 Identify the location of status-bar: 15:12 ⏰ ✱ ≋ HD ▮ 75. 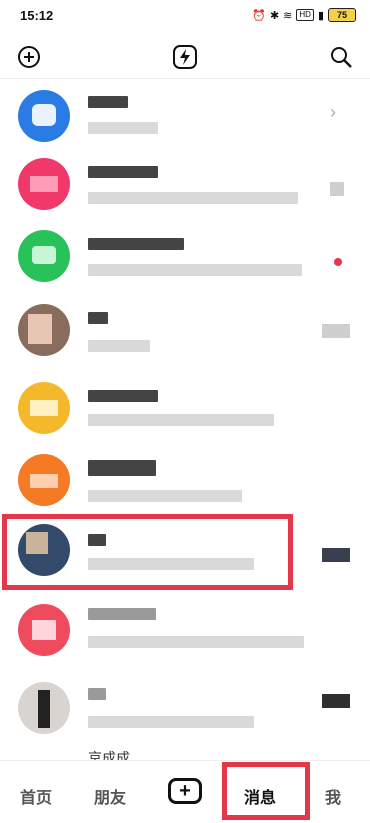
(185, 15).